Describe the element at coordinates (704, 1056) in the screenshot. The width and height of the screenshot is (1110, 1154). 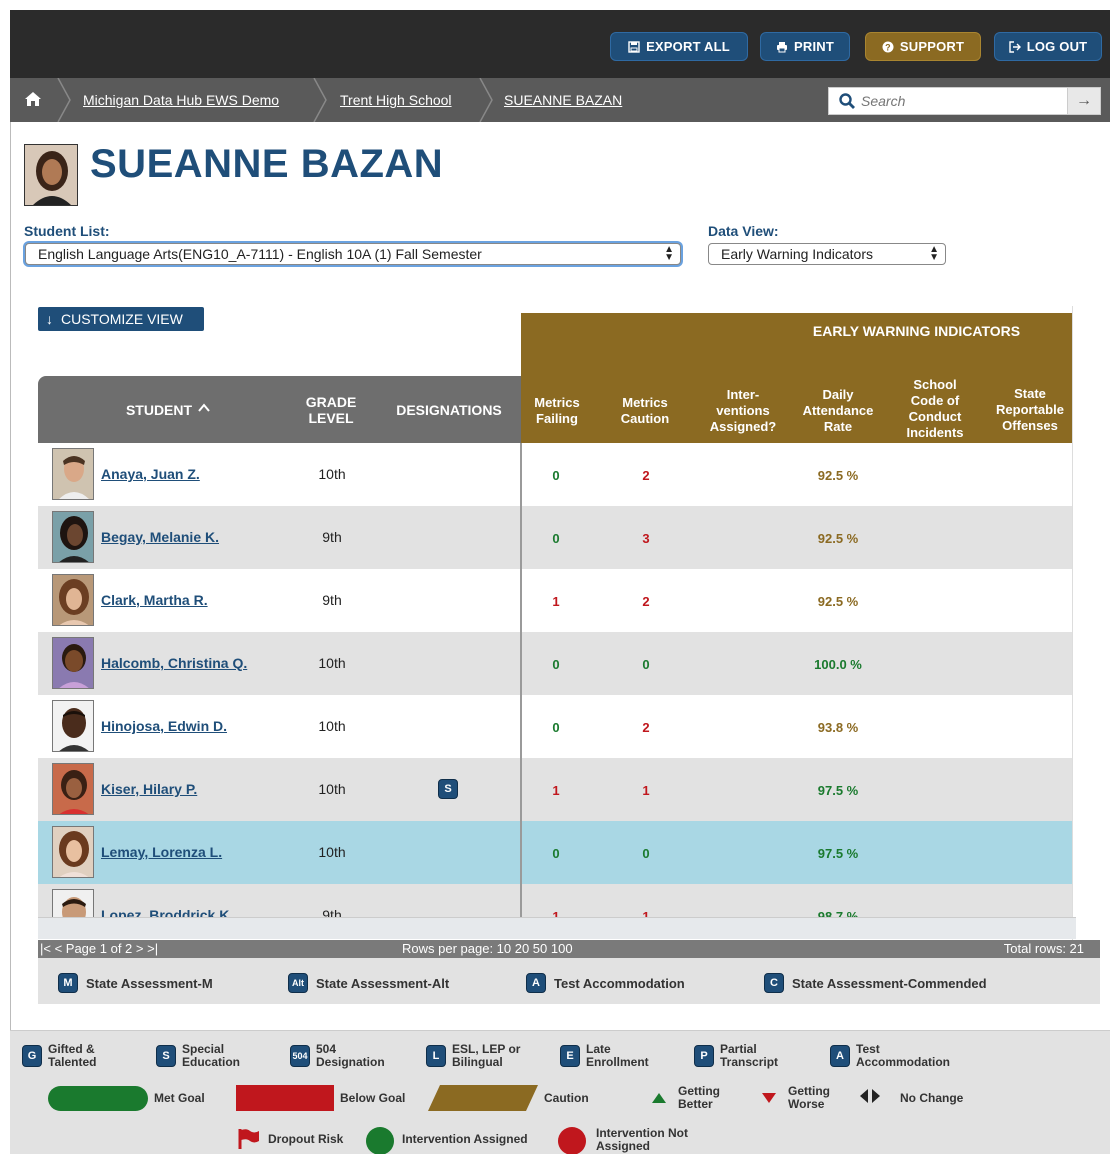
I see `legend-badge: P` at that location.